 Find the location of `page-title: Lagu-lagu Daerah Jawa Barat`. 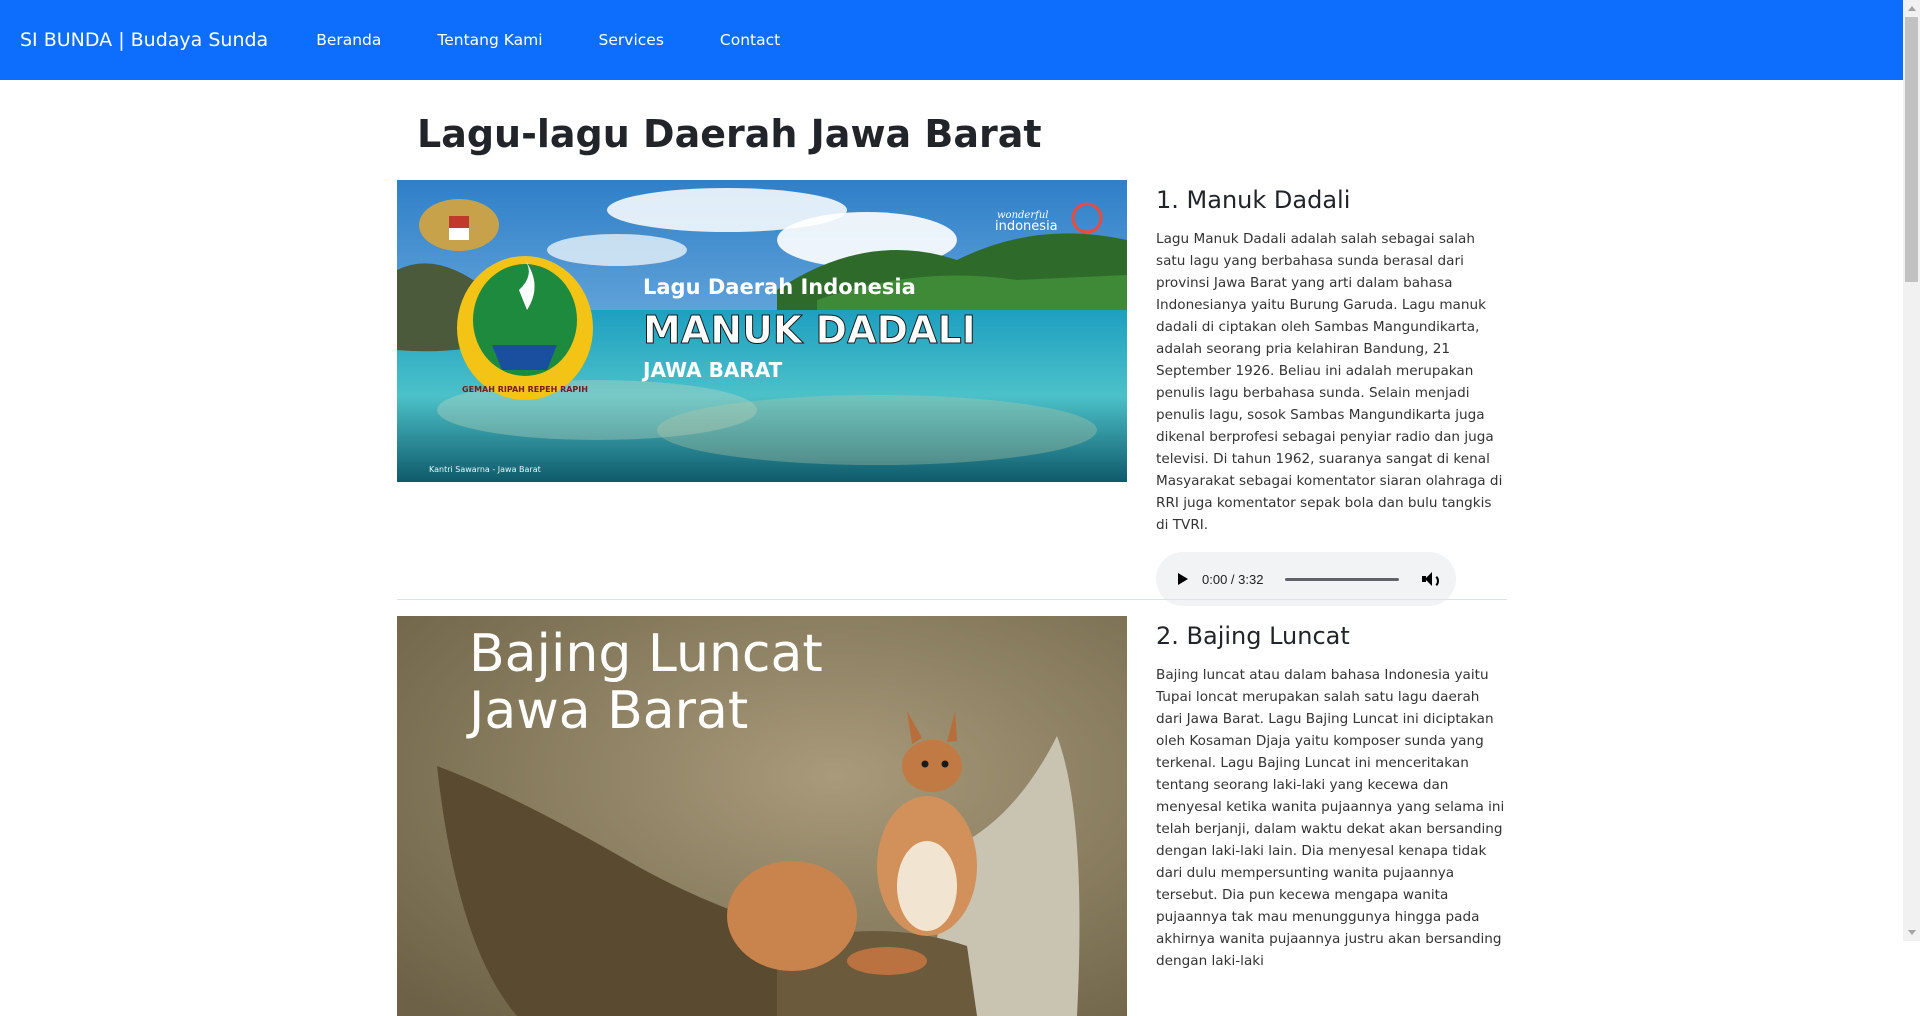

page-title: Lagu-lagu Daerah Jawa Barat is located at coordinates (729, 134).